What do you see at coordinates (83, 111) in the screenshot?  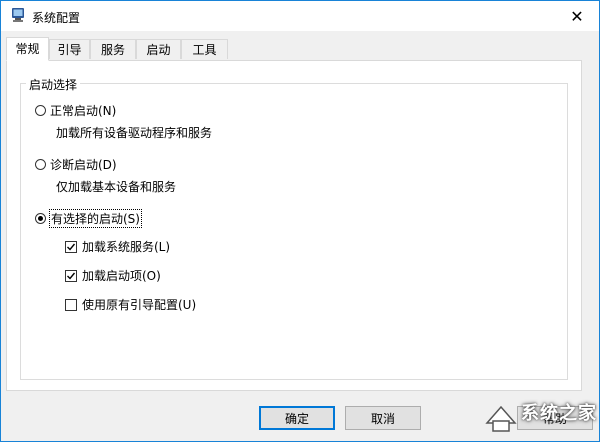 I see `normal-startup-label: 正常启动(N)` at bounding box center [83, 111].